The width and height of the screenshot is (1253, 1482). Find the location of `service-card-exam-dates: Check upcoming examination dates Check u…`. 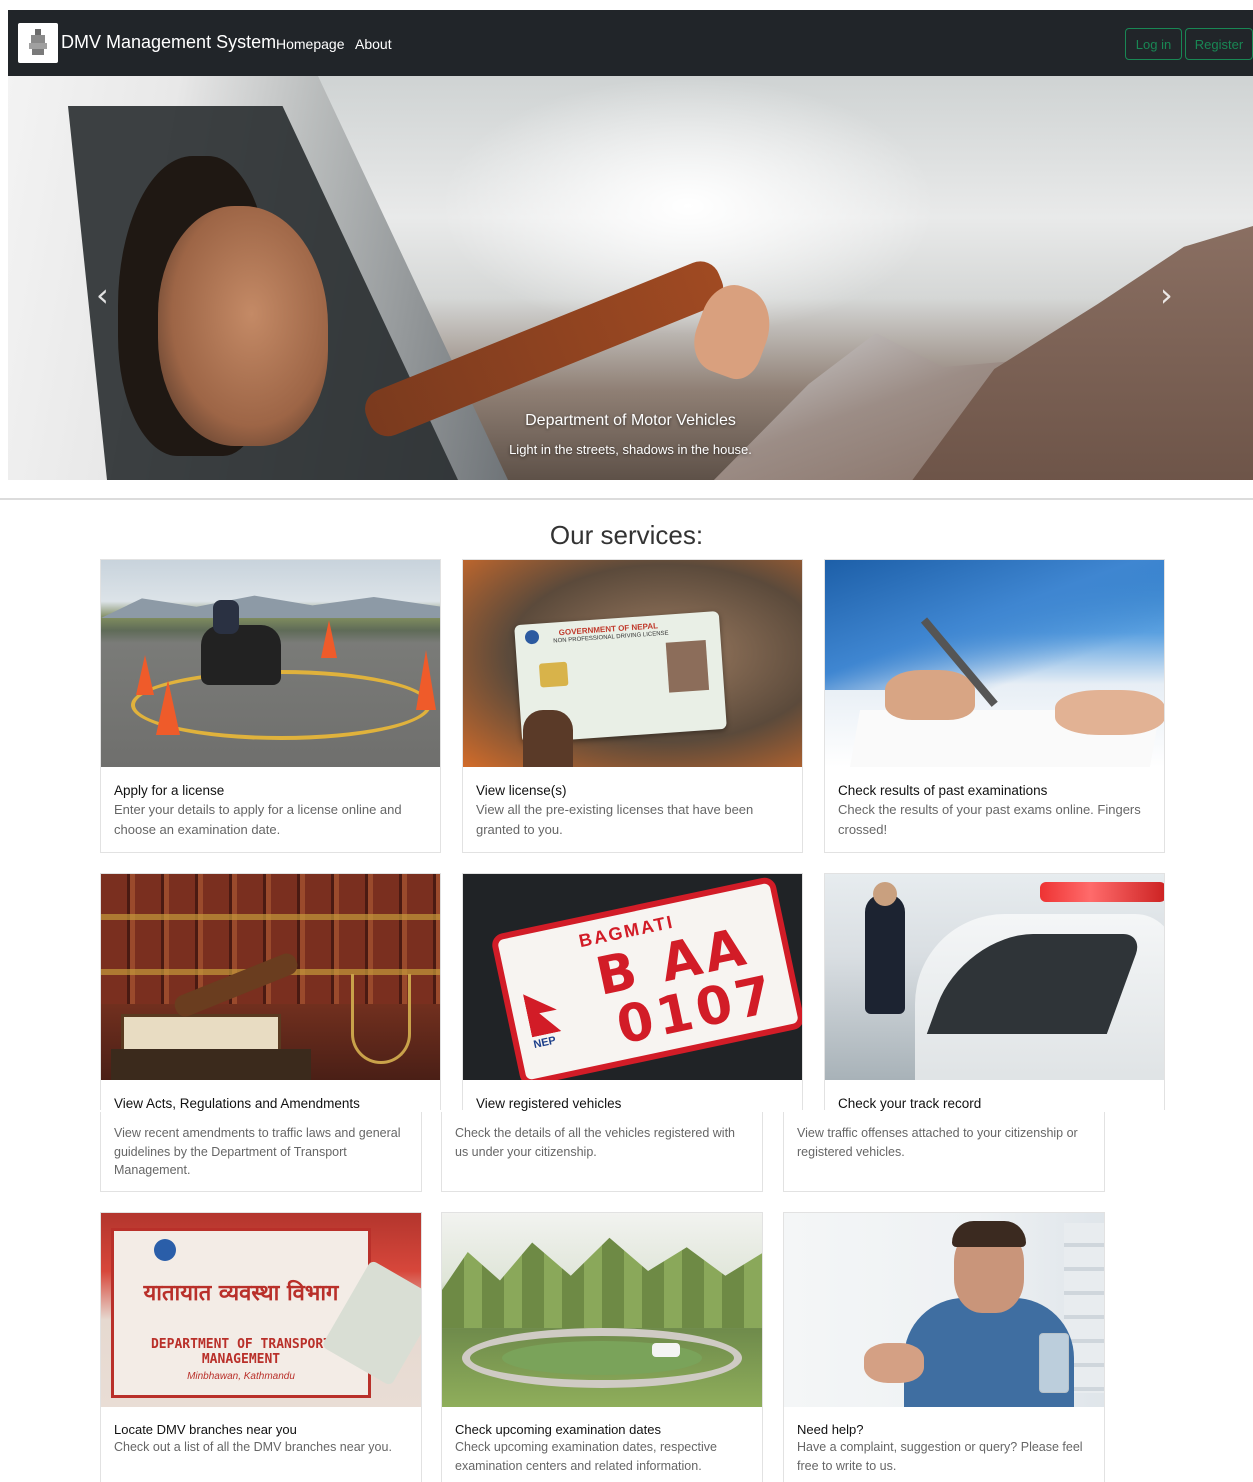

service-card-exam-dates: Check upcoming examination dates Check u… is located at coordinates (602, 1347).